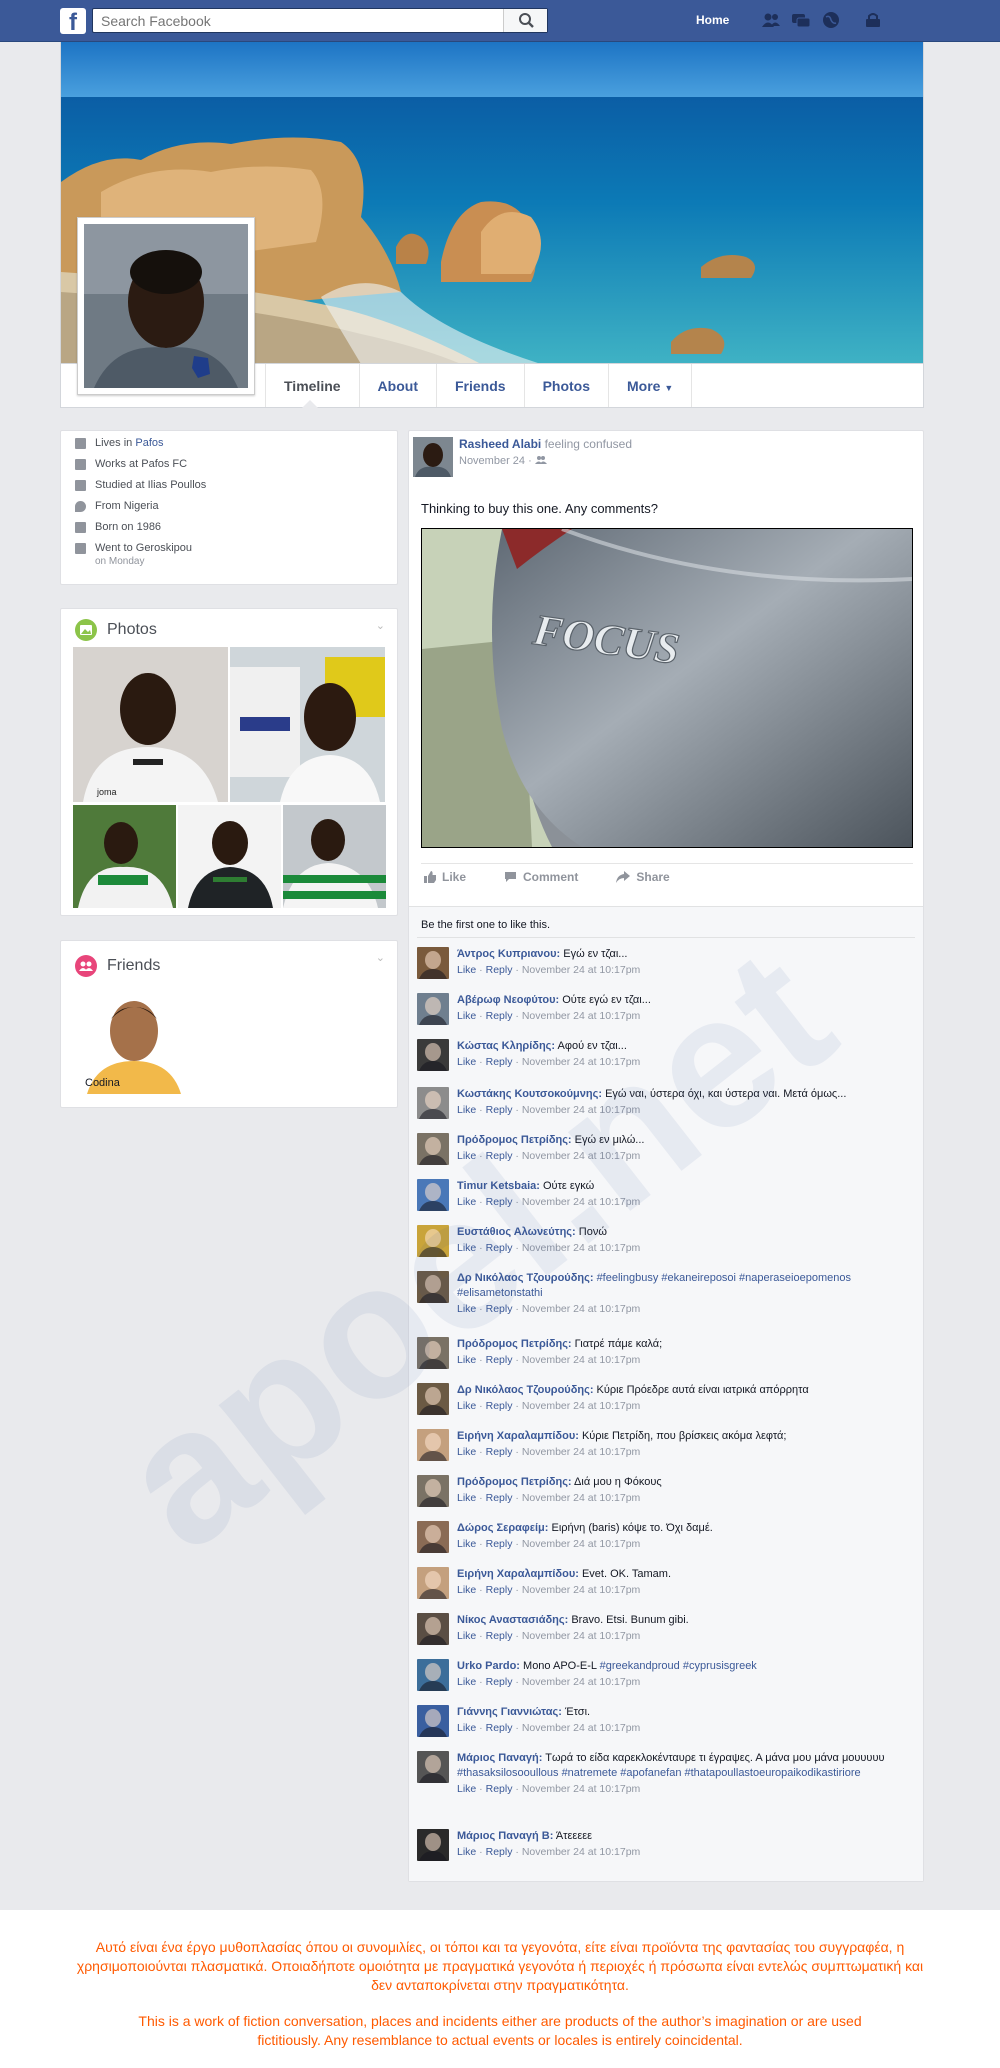 The image size is (1000, 2068). What do you see at coordinates (444, 877) in the screenshot?
I see `like-button: Like` at bounding box center [444, 877].